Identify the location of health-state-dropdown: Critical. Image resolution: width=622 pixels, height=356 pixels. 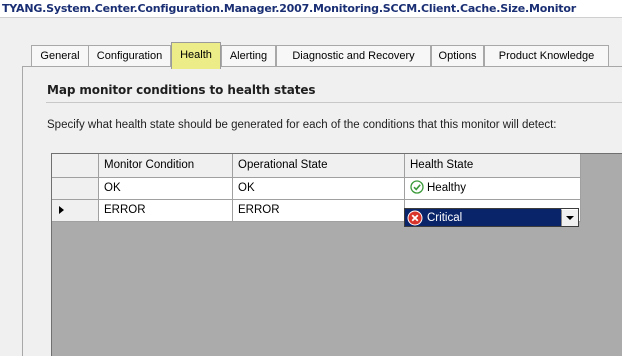
(491, 217).